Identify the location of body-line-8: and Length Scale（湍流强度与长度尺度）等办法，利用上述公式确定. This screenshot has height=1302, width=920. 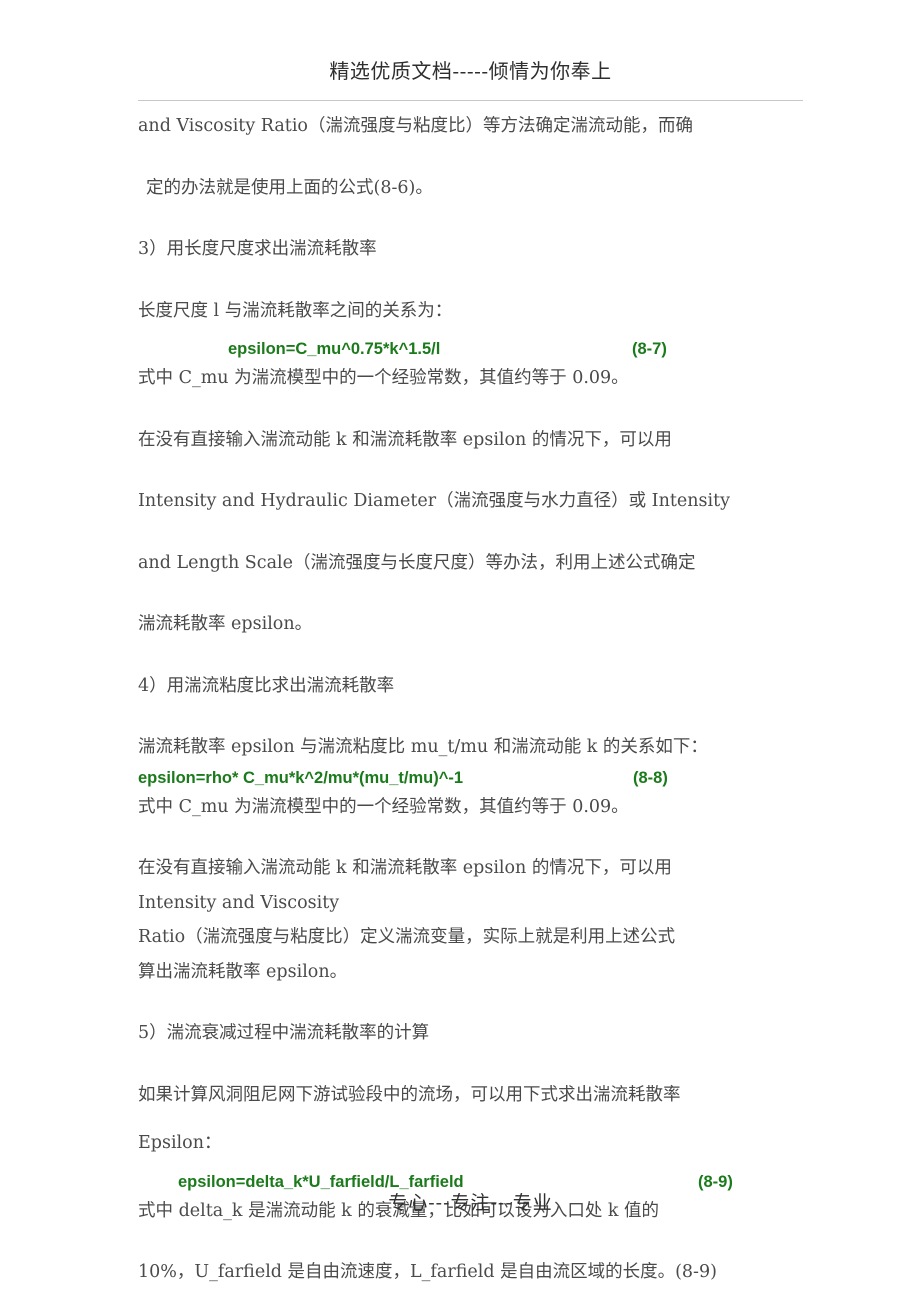
(417, 562).